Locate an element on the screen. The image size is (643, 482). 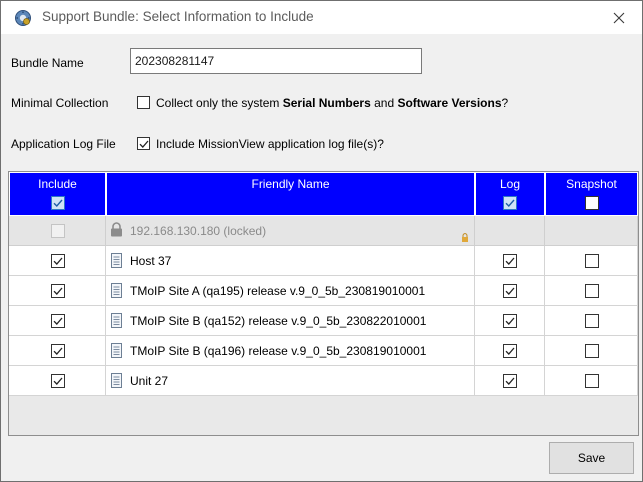
bundle-name-field: 202308281147 is located at coordinates (276, 61).